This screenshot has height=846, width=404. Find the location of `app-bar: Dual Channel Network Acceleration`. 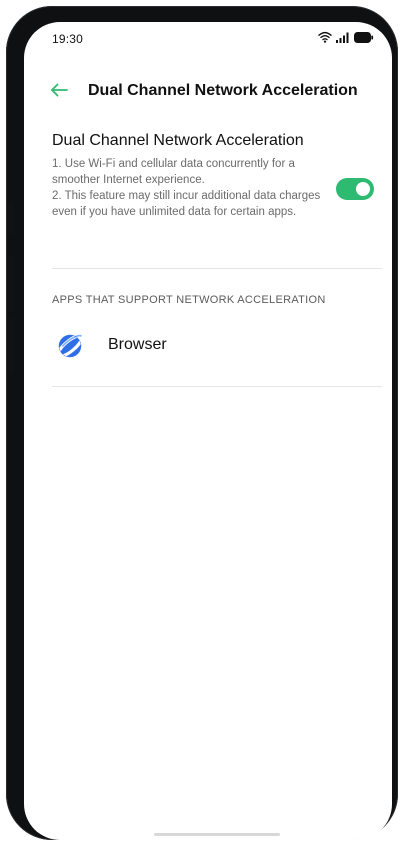

app-bar: Dual Channel Network Acceleration is located at coordinates (208, 92).